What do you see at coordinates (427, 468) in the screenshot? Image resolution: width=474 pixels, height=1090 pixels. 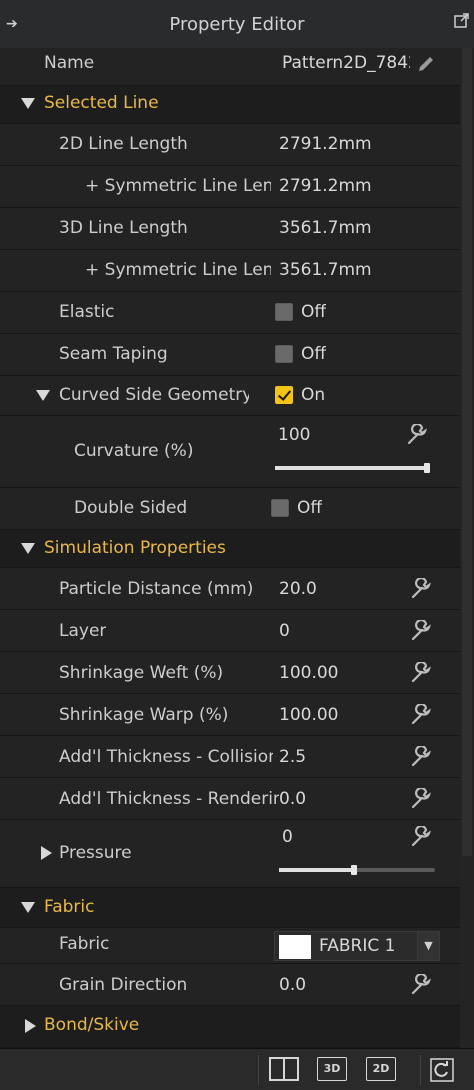 I see `curvature-slider-thumb` at bounding box center [427, 468].